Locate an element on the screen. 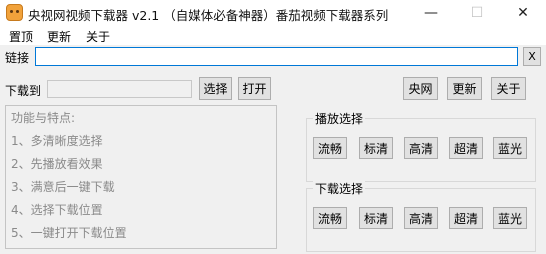 The image size is (546, 254). window-title: 央视网视频下载器 v2.1 （自媒体必备神器）番茄视频下载器系列 is located at coordinates (208, 15).